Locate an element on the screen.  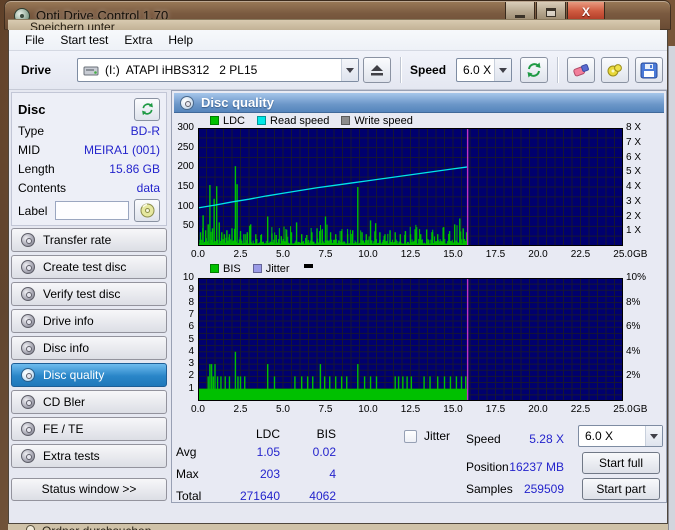
bis-legend-swatch is located at coordinates (214, 268).